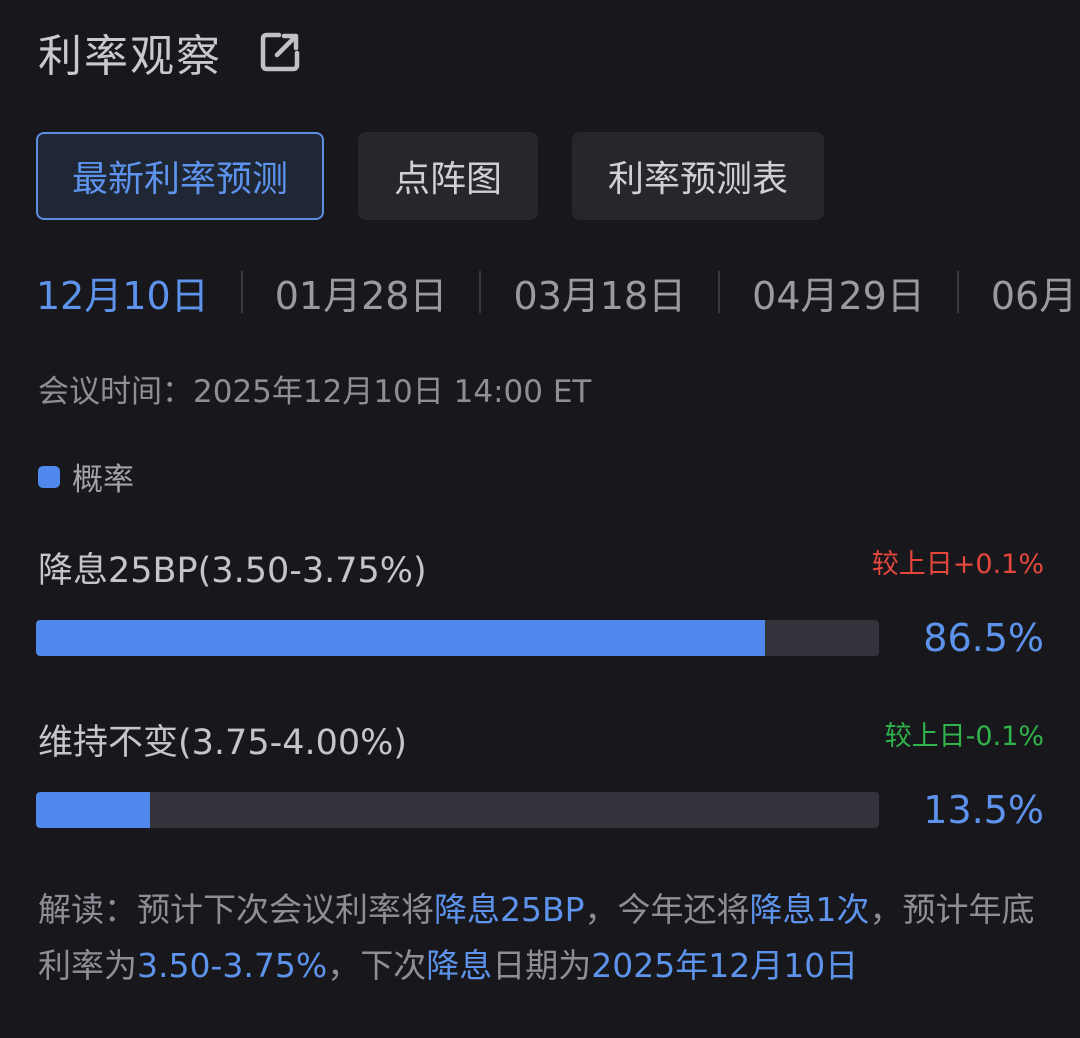 The width and height of the screenshot is (1080, 1038). I want to click on page-title: 利率观察, so click(130, 56).